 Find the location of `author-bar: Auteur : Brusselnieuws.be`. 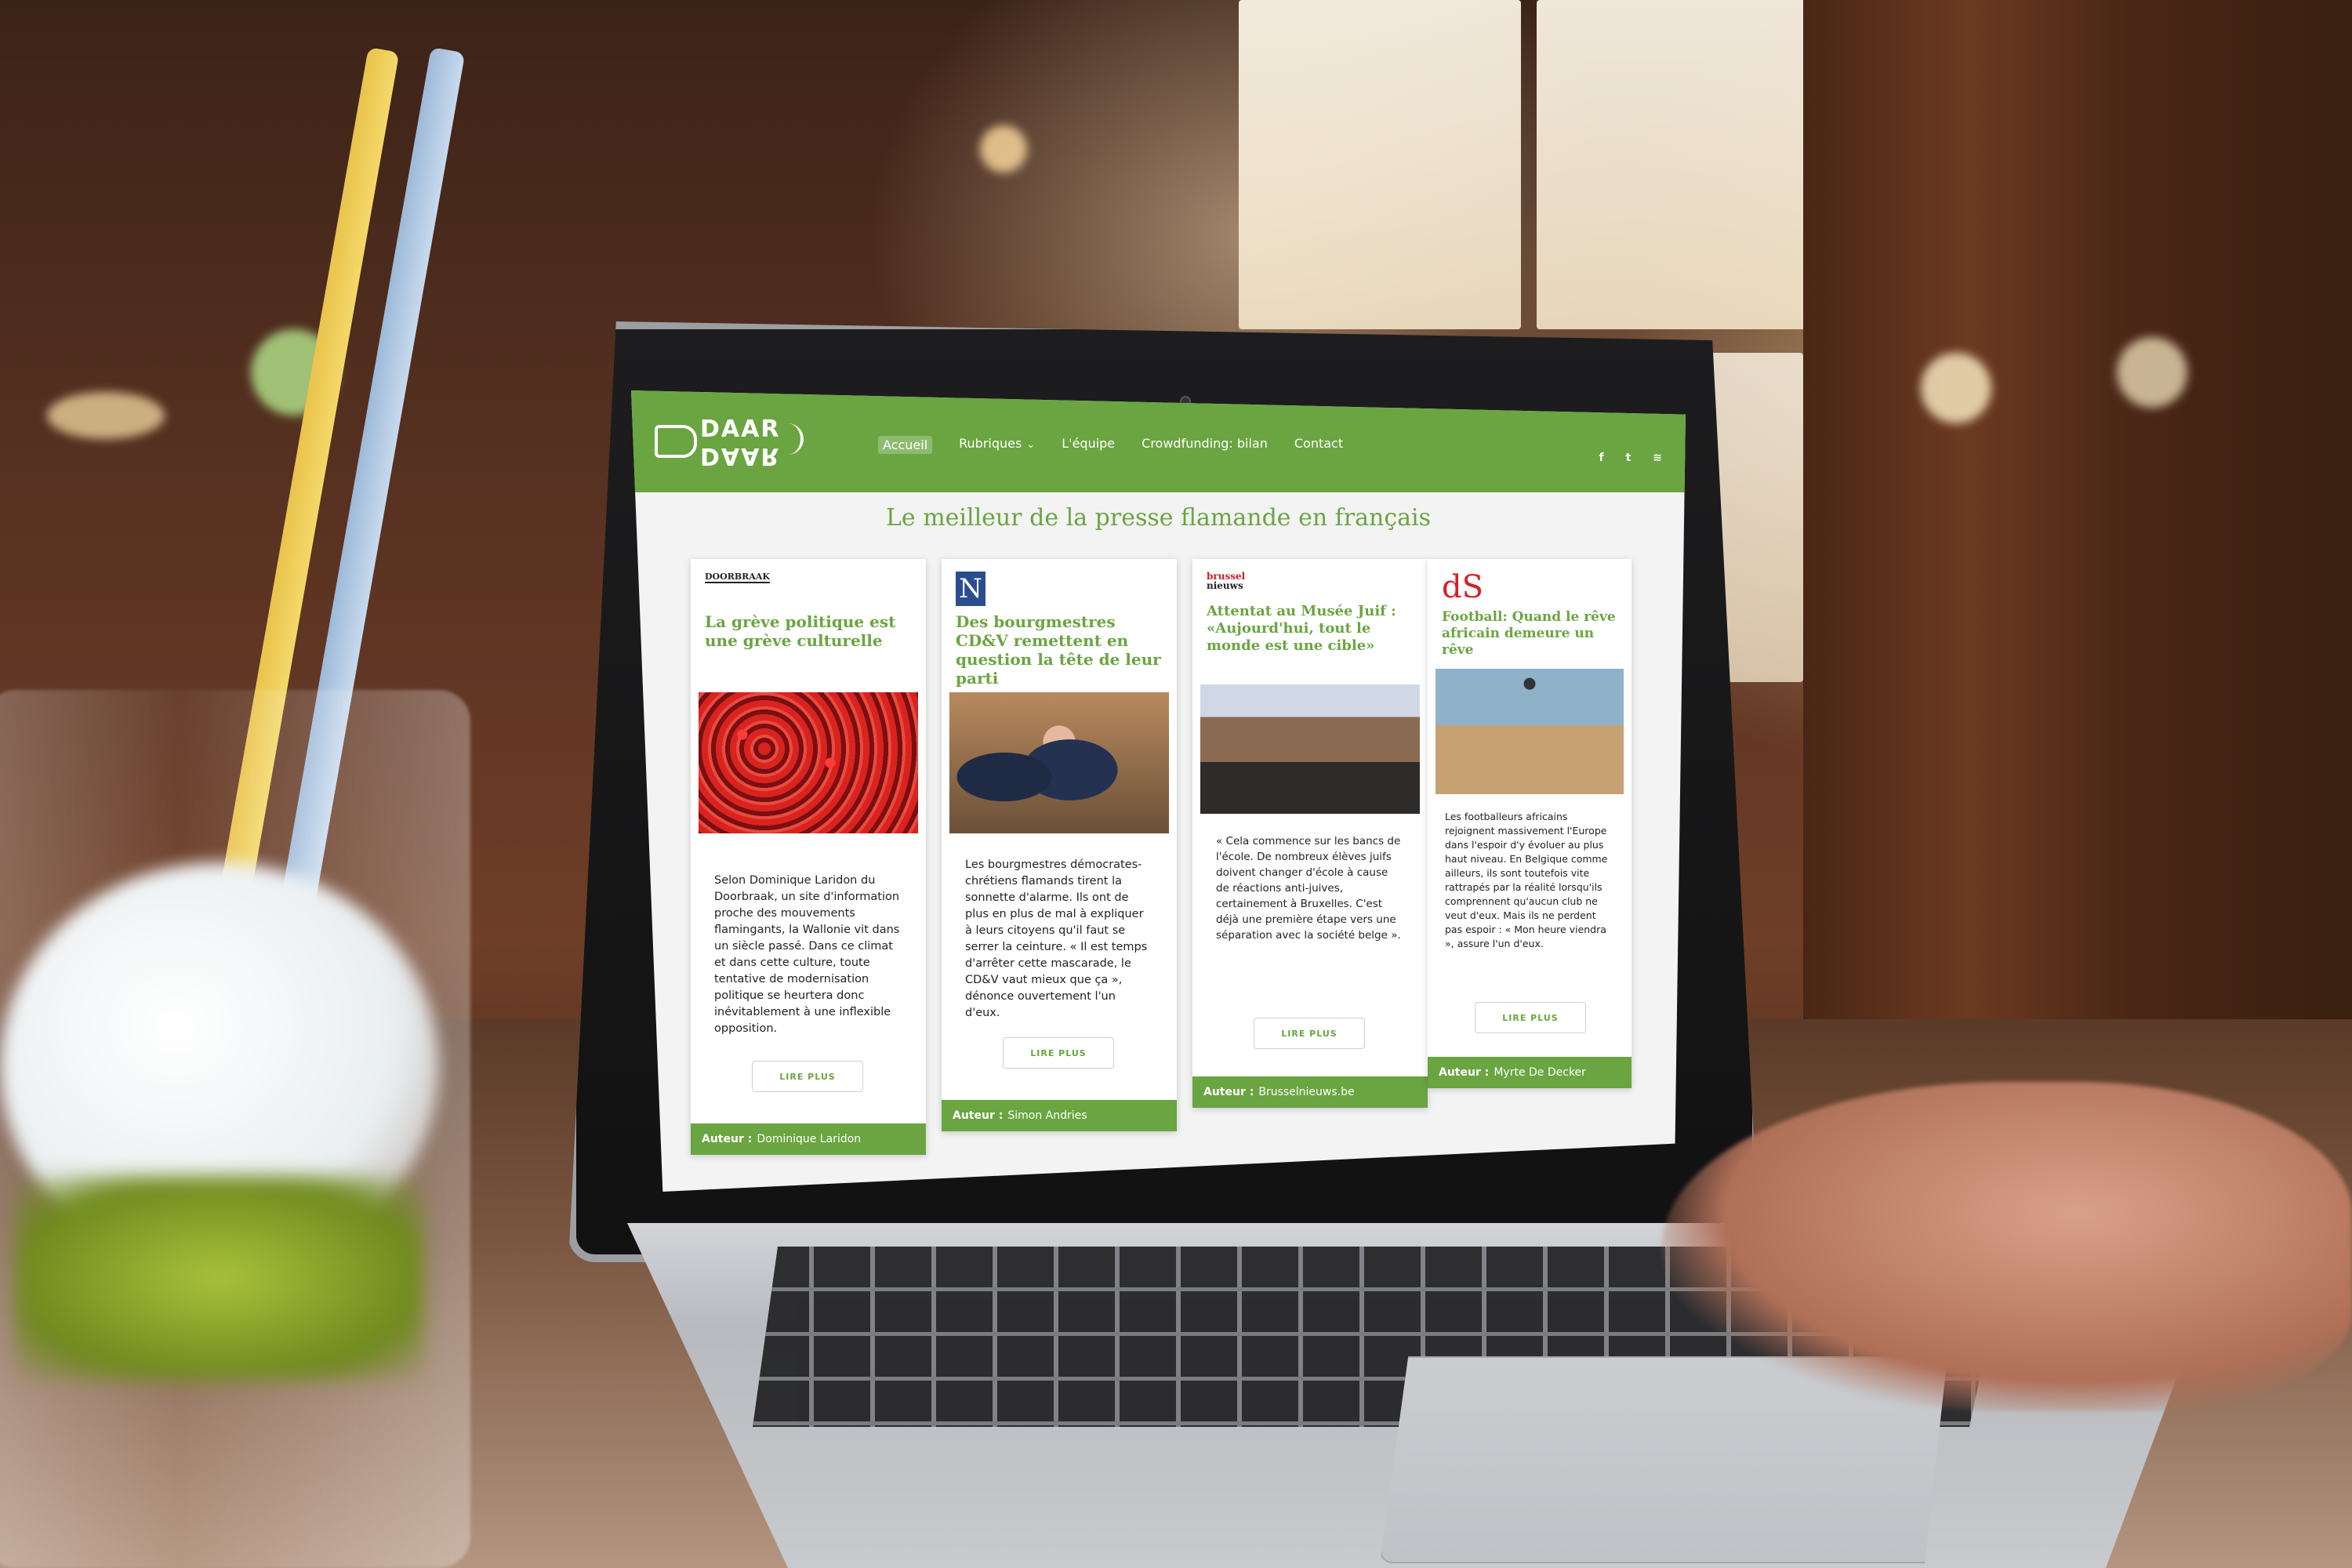

author-bar: Auteur : Brusselnieuws.be is located at coordinates (1310, 1092).